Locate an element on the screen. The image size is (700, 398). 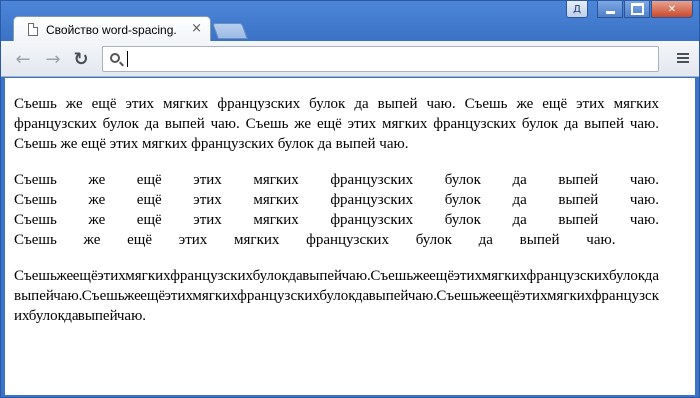
minimize-button is located at coordinates (610, 9).